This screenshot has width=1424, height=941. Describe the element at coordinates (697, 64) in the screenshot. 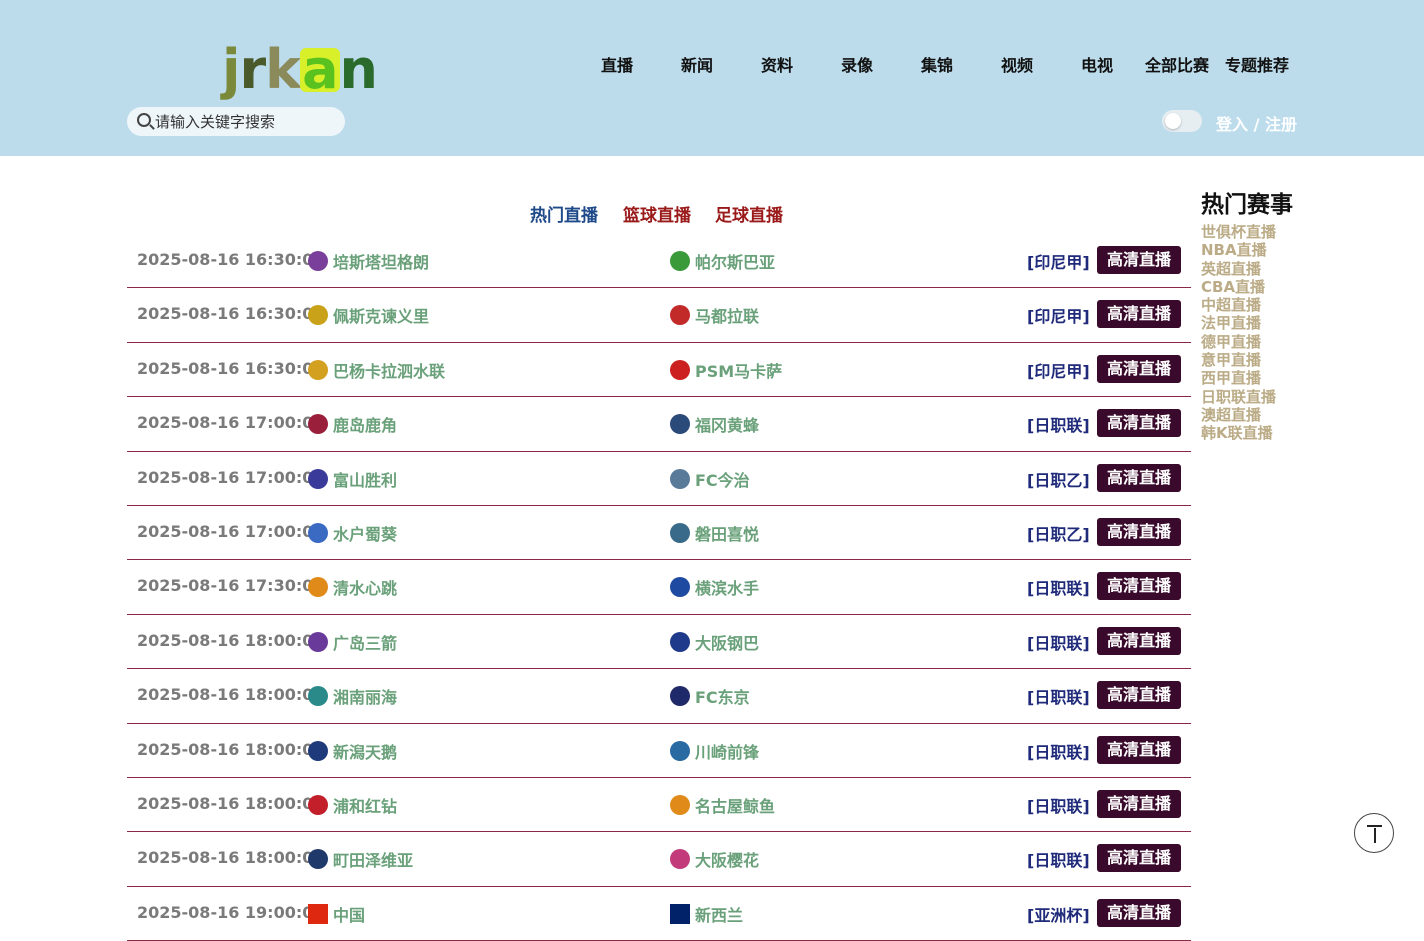

I see `nav-item-news: 新闻` at that location.